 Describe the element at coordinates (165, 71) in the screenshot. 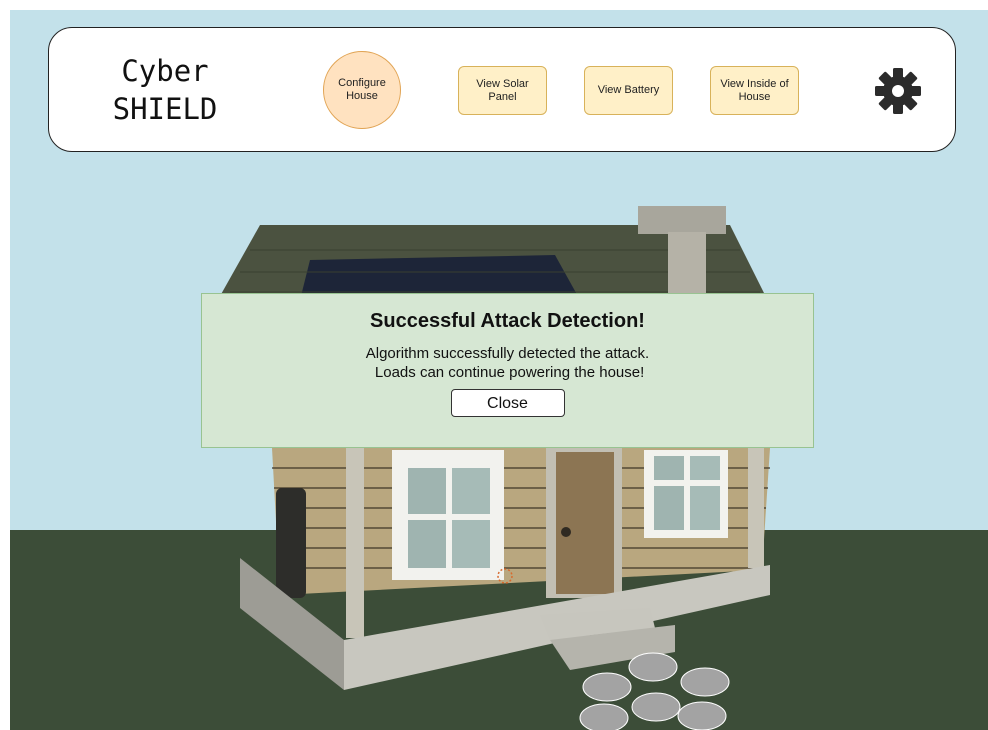

I see `logo-line-cyber: Cyber` at that location.